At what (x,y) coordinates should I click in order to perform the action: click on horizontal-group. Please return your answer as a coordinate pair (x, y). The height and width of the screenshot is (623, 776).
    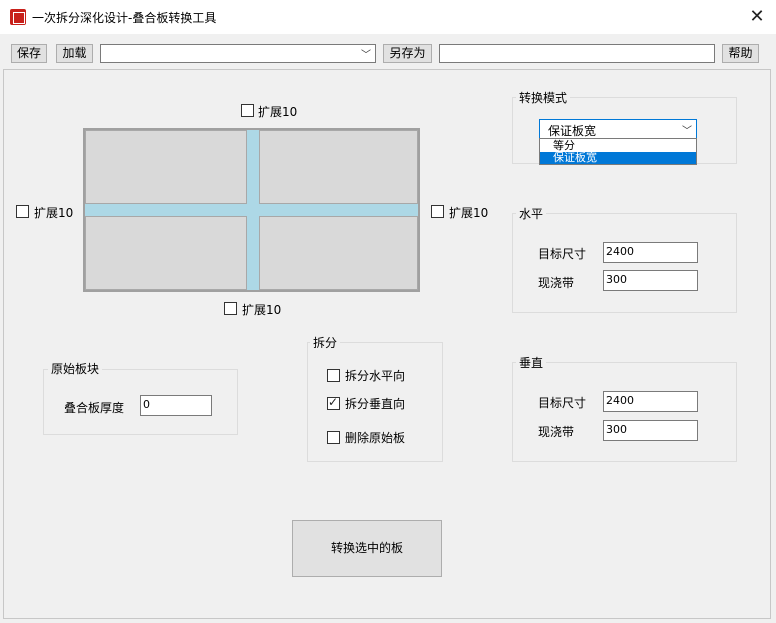
    Looking at the image, I should click on (624, 263).